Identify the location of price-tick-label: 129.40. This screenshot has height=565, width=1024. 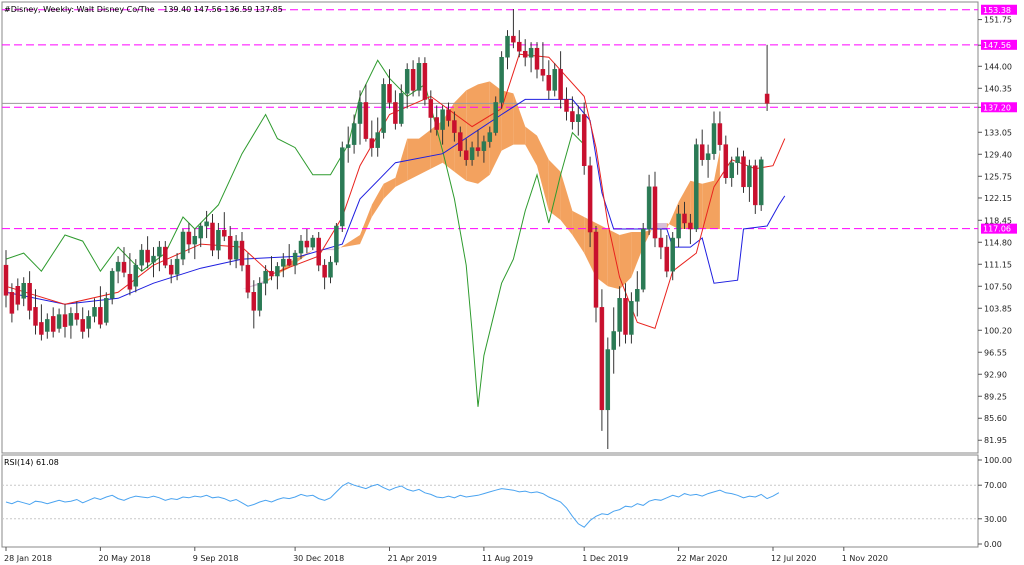
(998, 154).